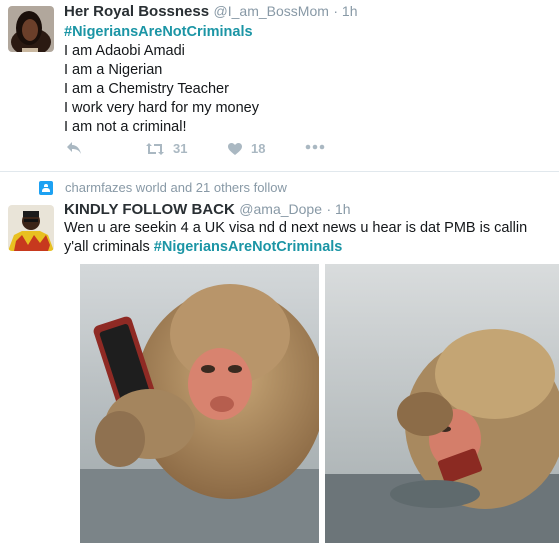 This screenshot has height=543, width=559. I want to click on like-count: 18, so click(258, 148).